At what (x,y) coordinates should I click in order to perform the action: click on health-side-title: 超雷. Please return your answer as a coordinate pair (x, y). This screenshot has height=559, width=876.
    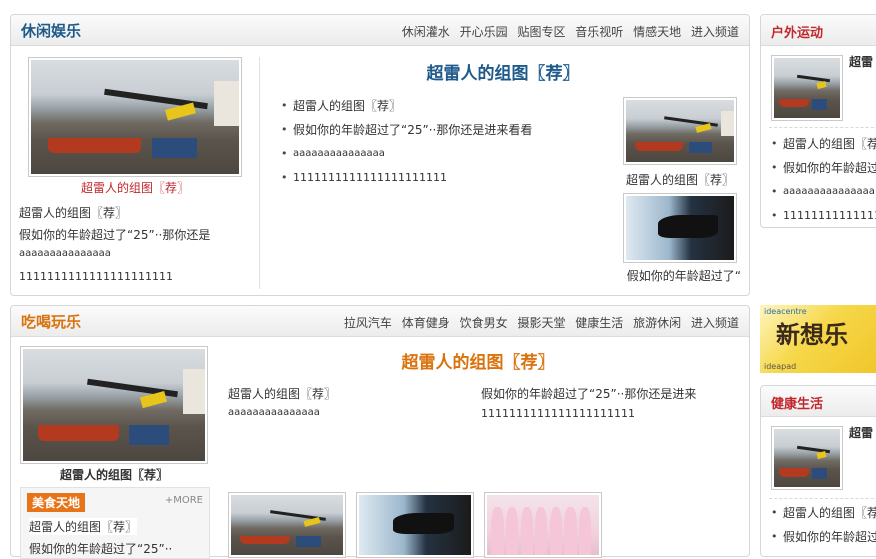
    Looking at the image, I should click on (861, 432).